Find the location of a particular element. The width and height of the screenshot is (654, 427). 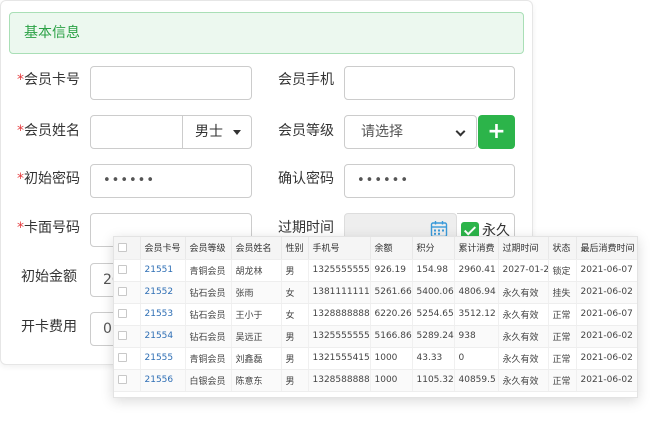

column-header: 手机号 is located at coordinates (339, 248).